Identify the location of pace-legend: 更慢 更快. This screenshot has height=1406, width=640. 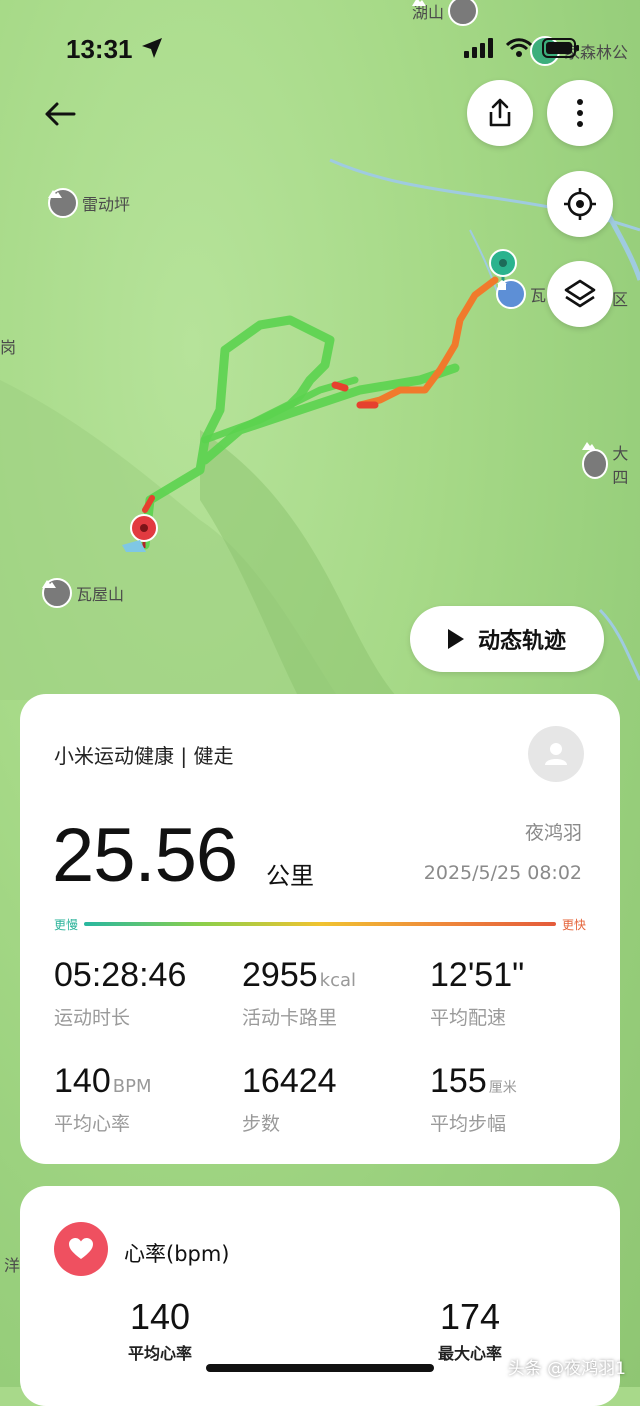
(320, 925).